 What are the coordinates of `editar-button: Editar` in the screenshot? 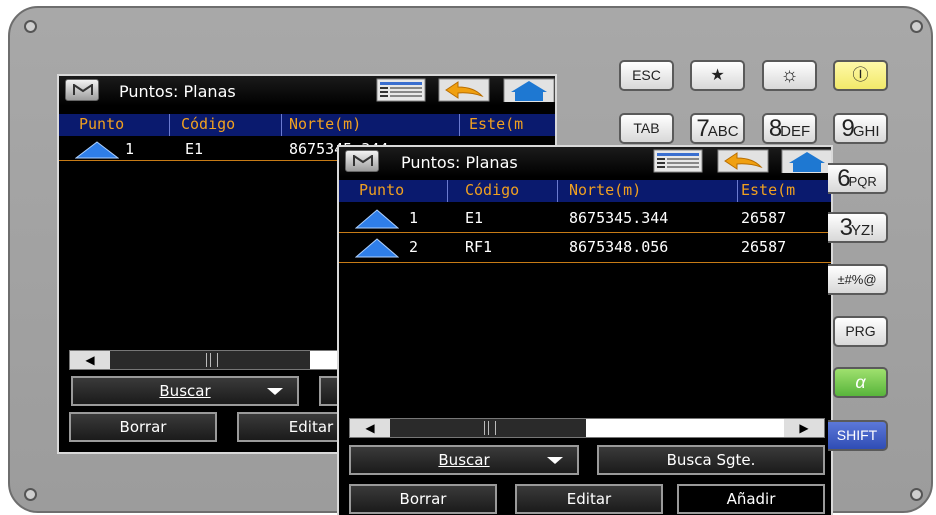 It's located at (589, 499).